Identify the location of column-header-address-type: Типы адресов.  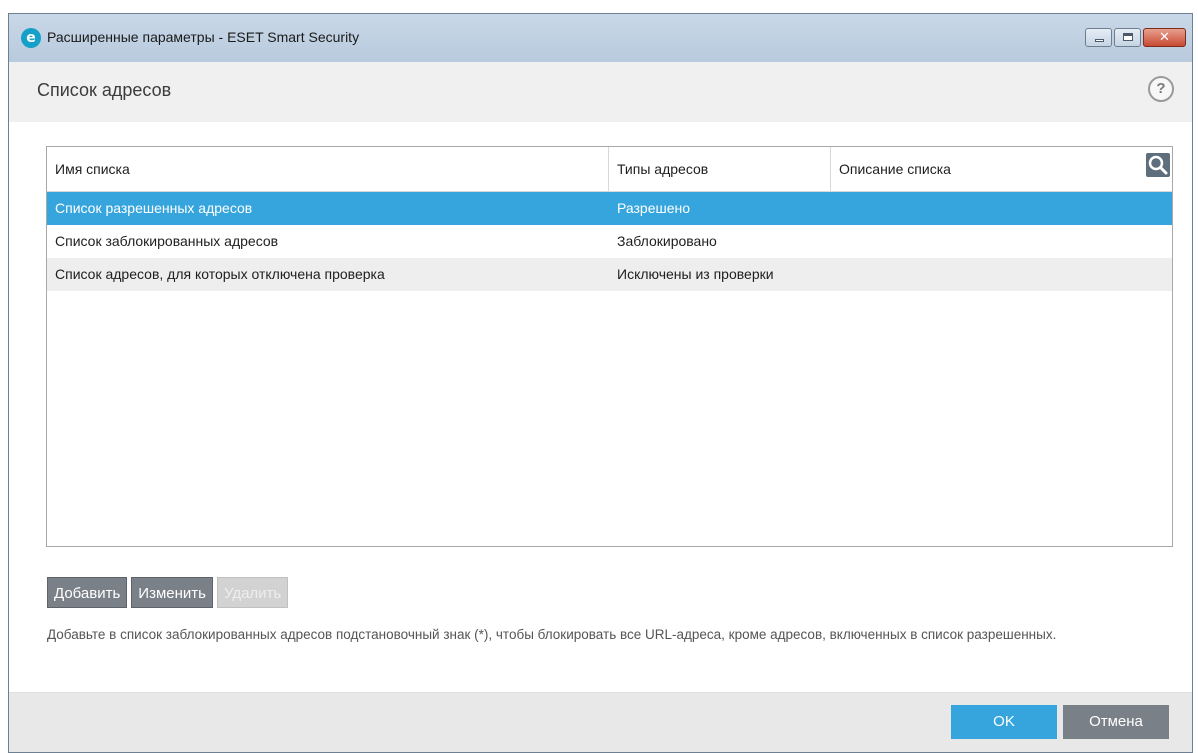
(720, 169).